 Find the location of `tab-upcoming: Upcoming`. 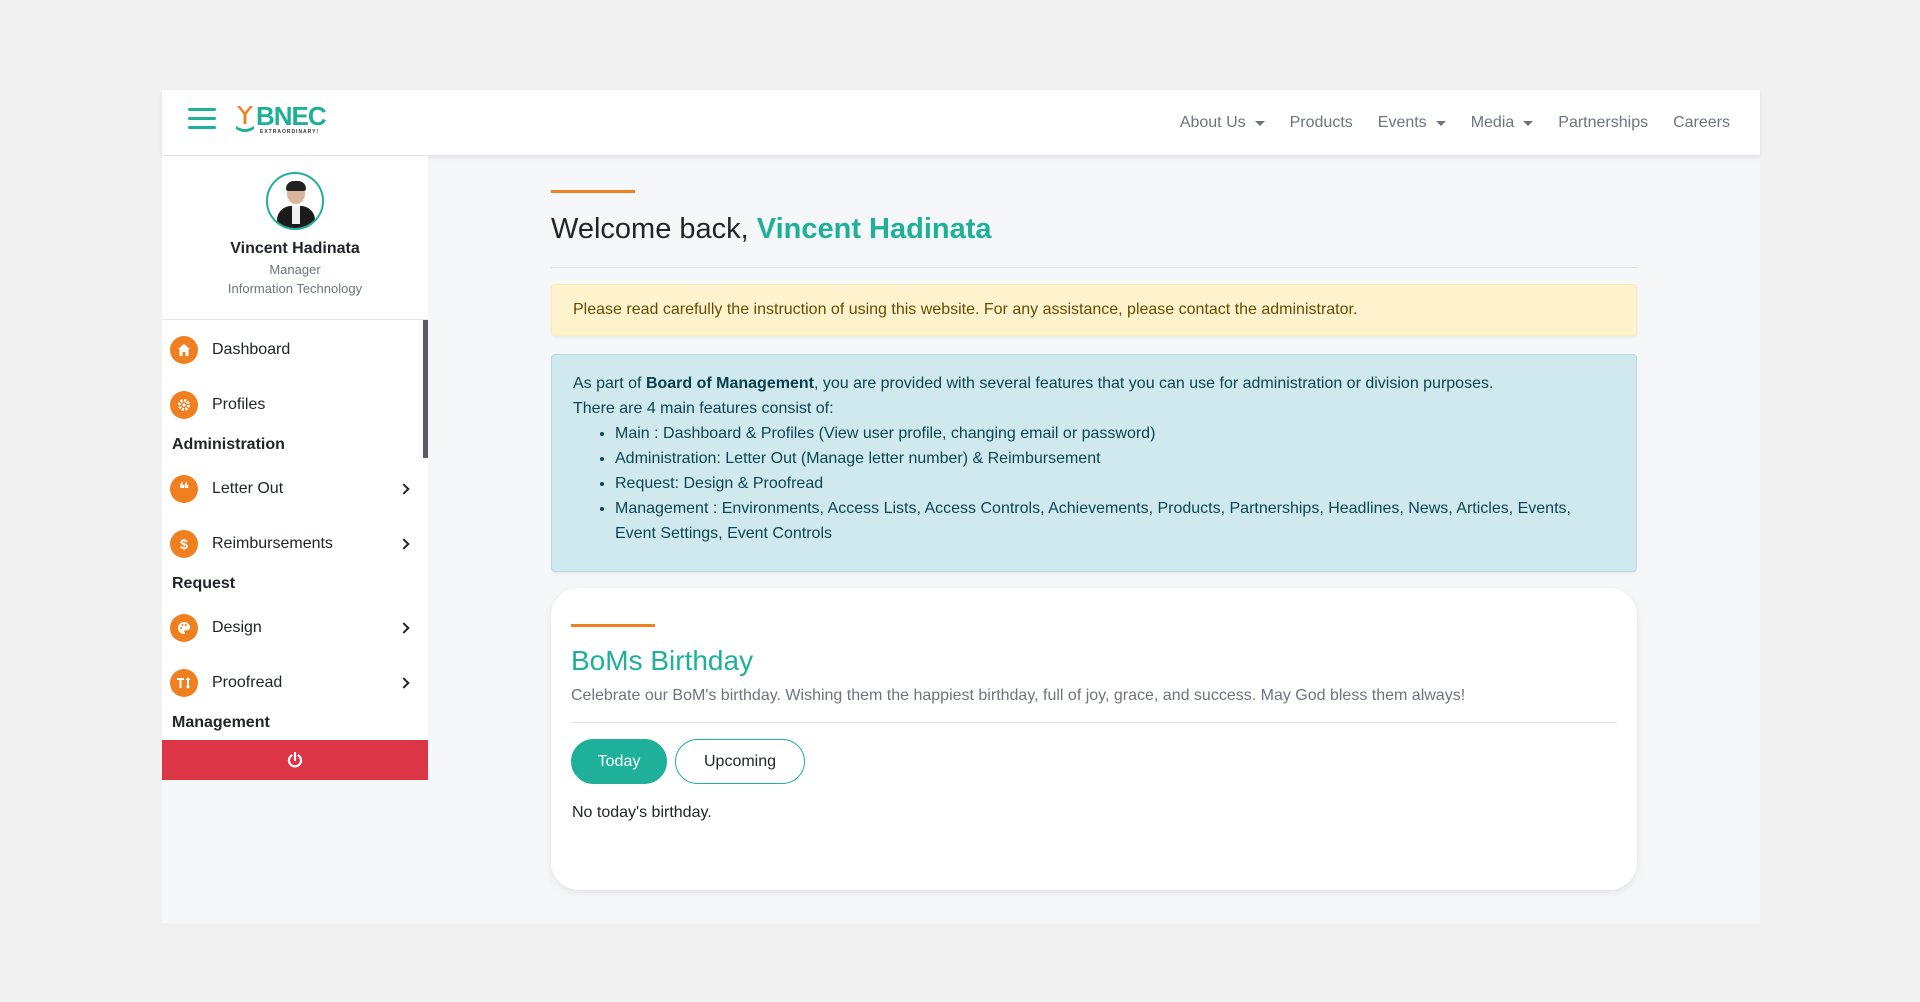

tab-upcoming: Upcoming is located at coordinates (740, 761).